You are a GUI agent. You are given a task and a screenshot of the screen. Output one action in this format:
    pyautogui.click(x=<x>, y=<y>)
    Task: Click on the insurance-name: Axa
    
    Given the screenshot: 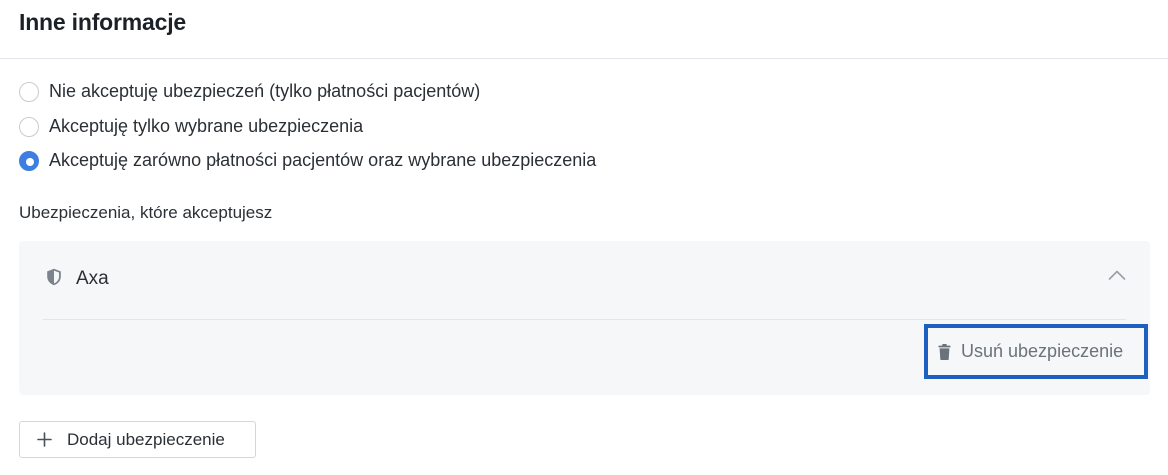 What is the action you would take?
    pyautogui.click(x=92, y=278)
    